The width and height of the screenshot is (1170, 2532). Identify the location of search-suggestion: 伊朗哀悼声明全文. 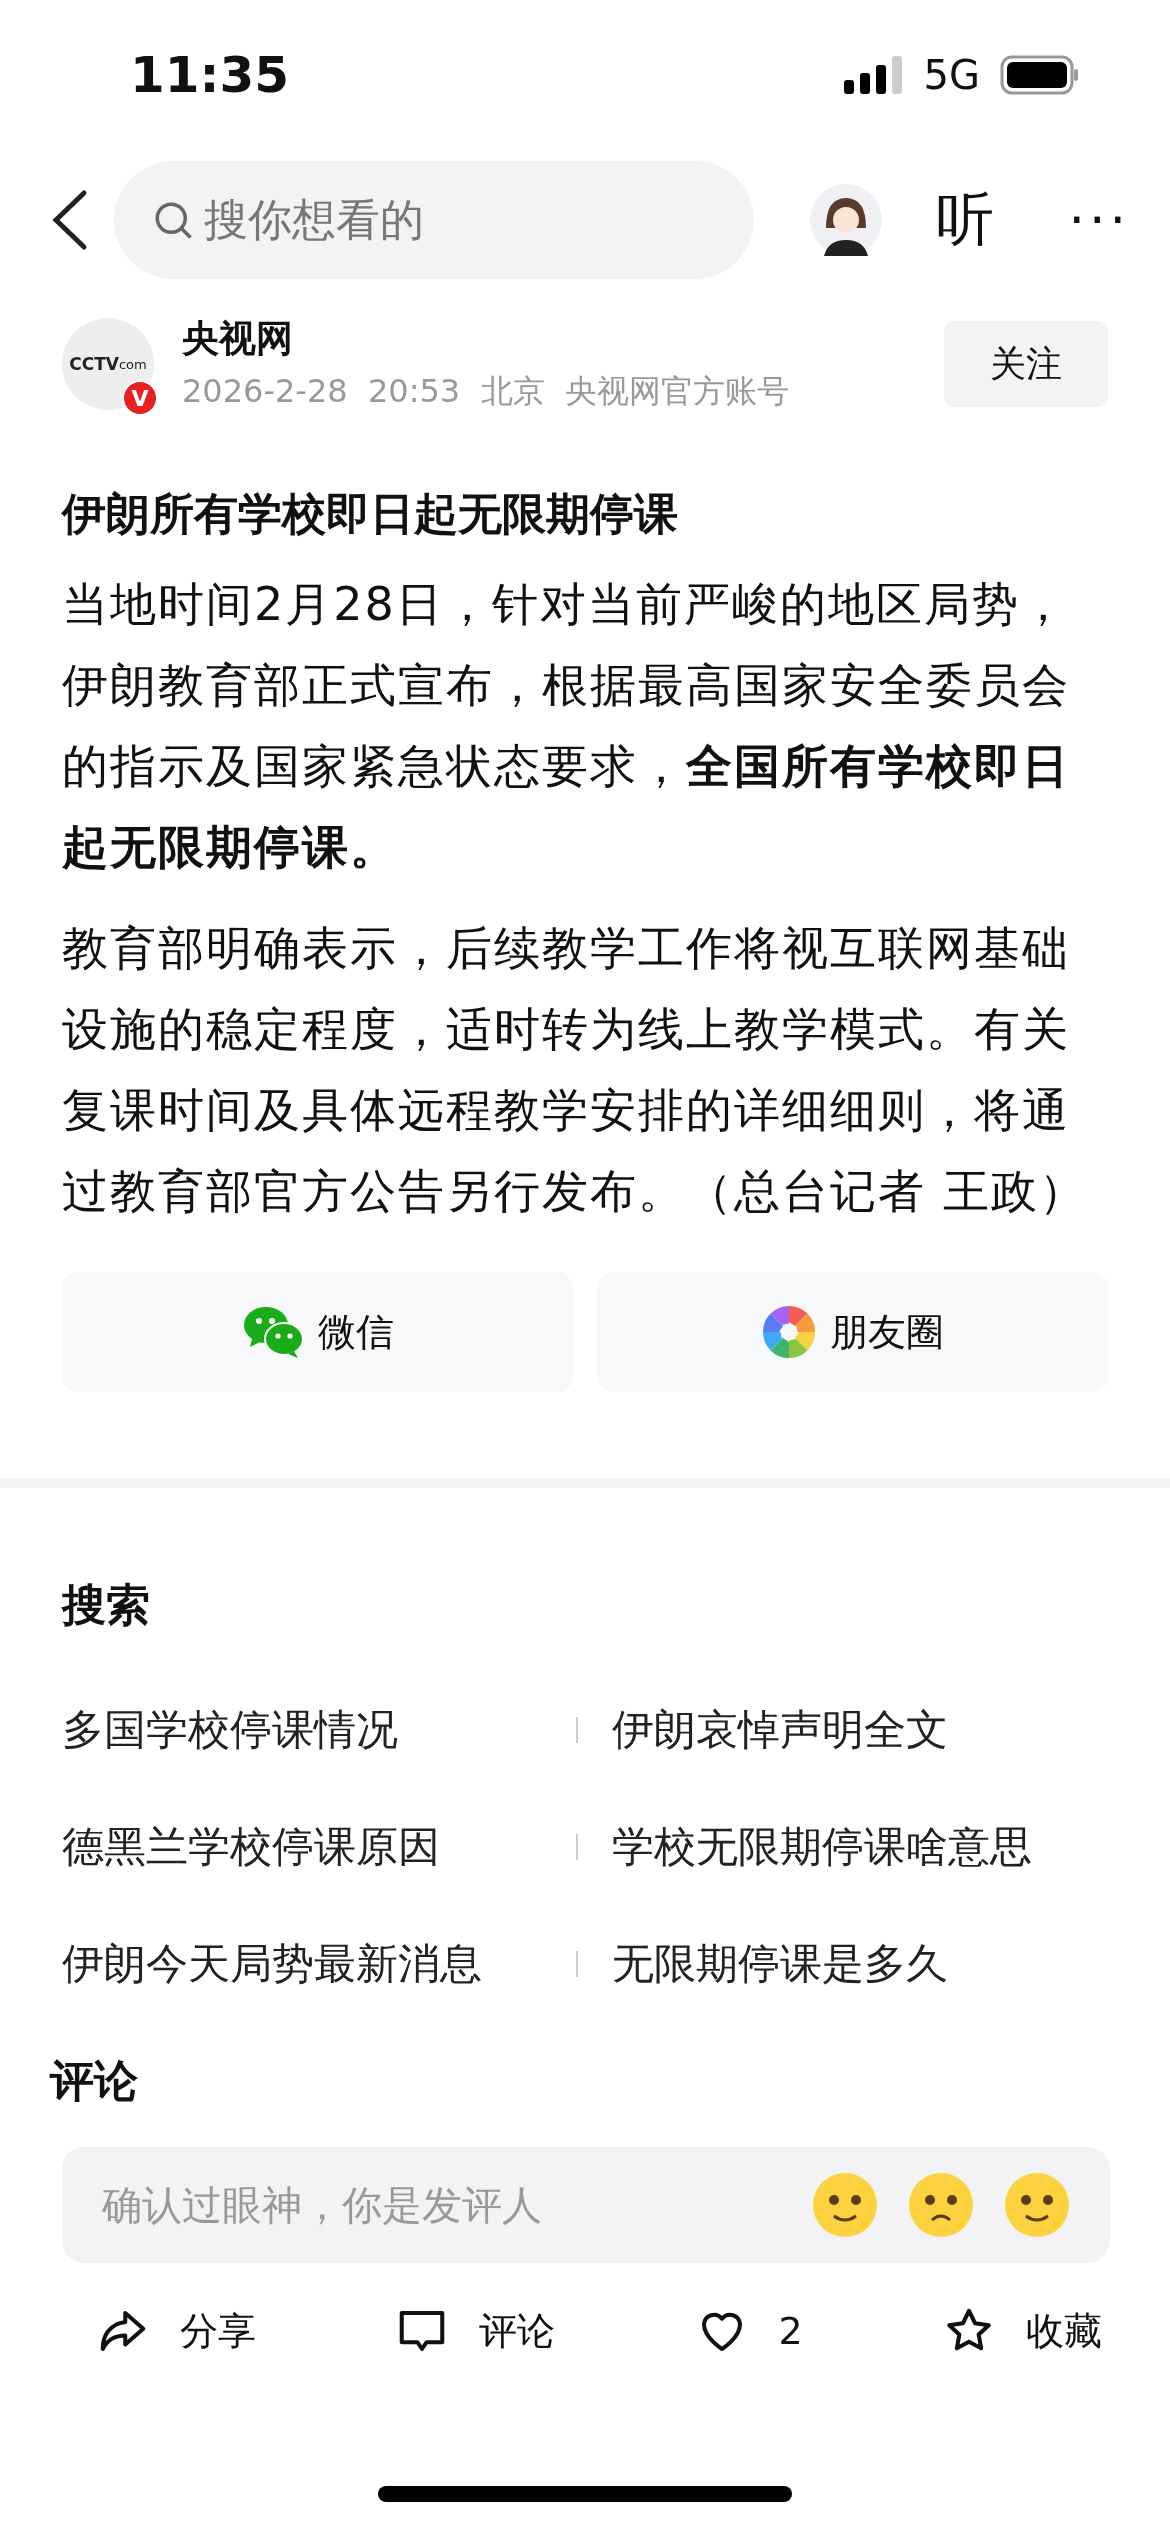
(860, 1729).